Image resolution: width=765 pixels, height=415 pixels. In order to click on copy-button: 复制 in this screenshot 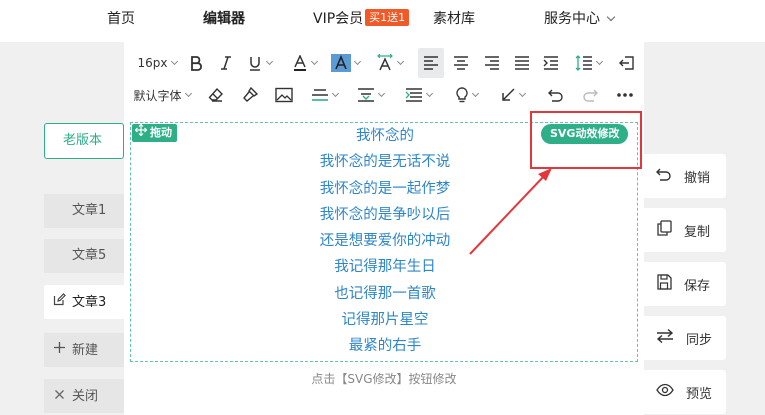, I will do `click(685, 230)`.